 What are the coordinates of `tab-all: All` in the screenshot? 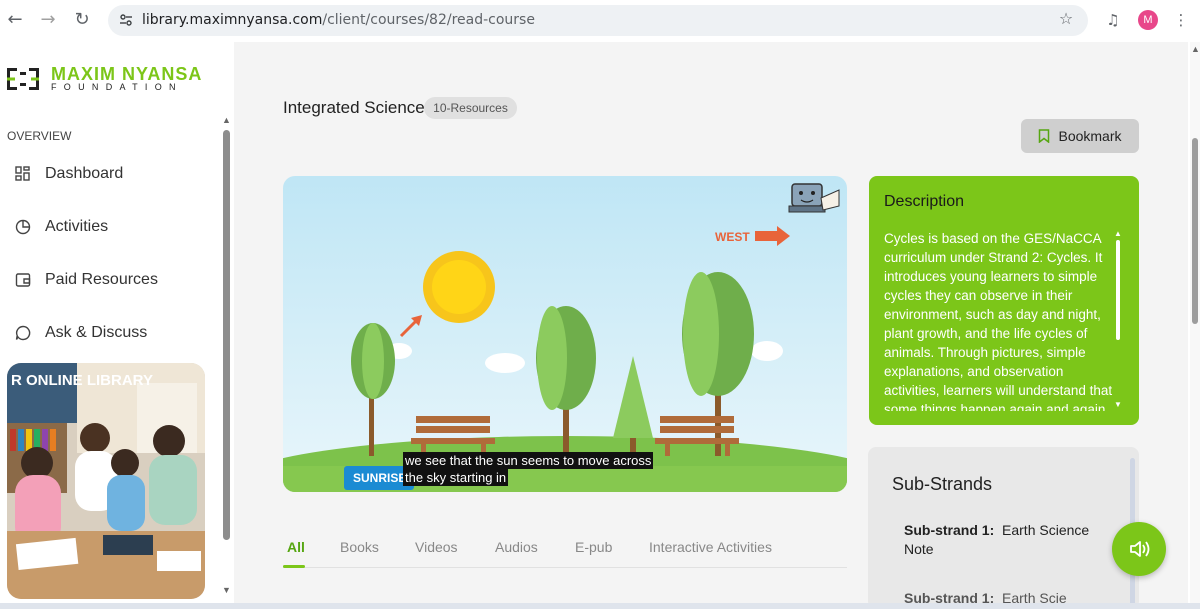 It's located at (296, 547).